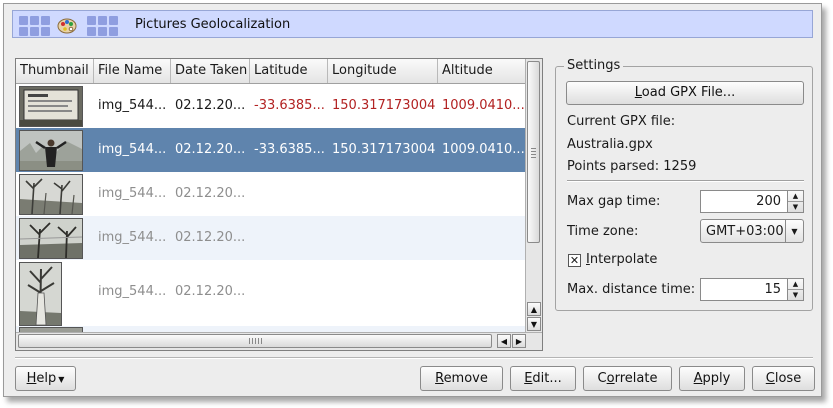 This screenshot has width=833, height=408. I want to click on time-zone-label: Time zone:, so click(603, 231).